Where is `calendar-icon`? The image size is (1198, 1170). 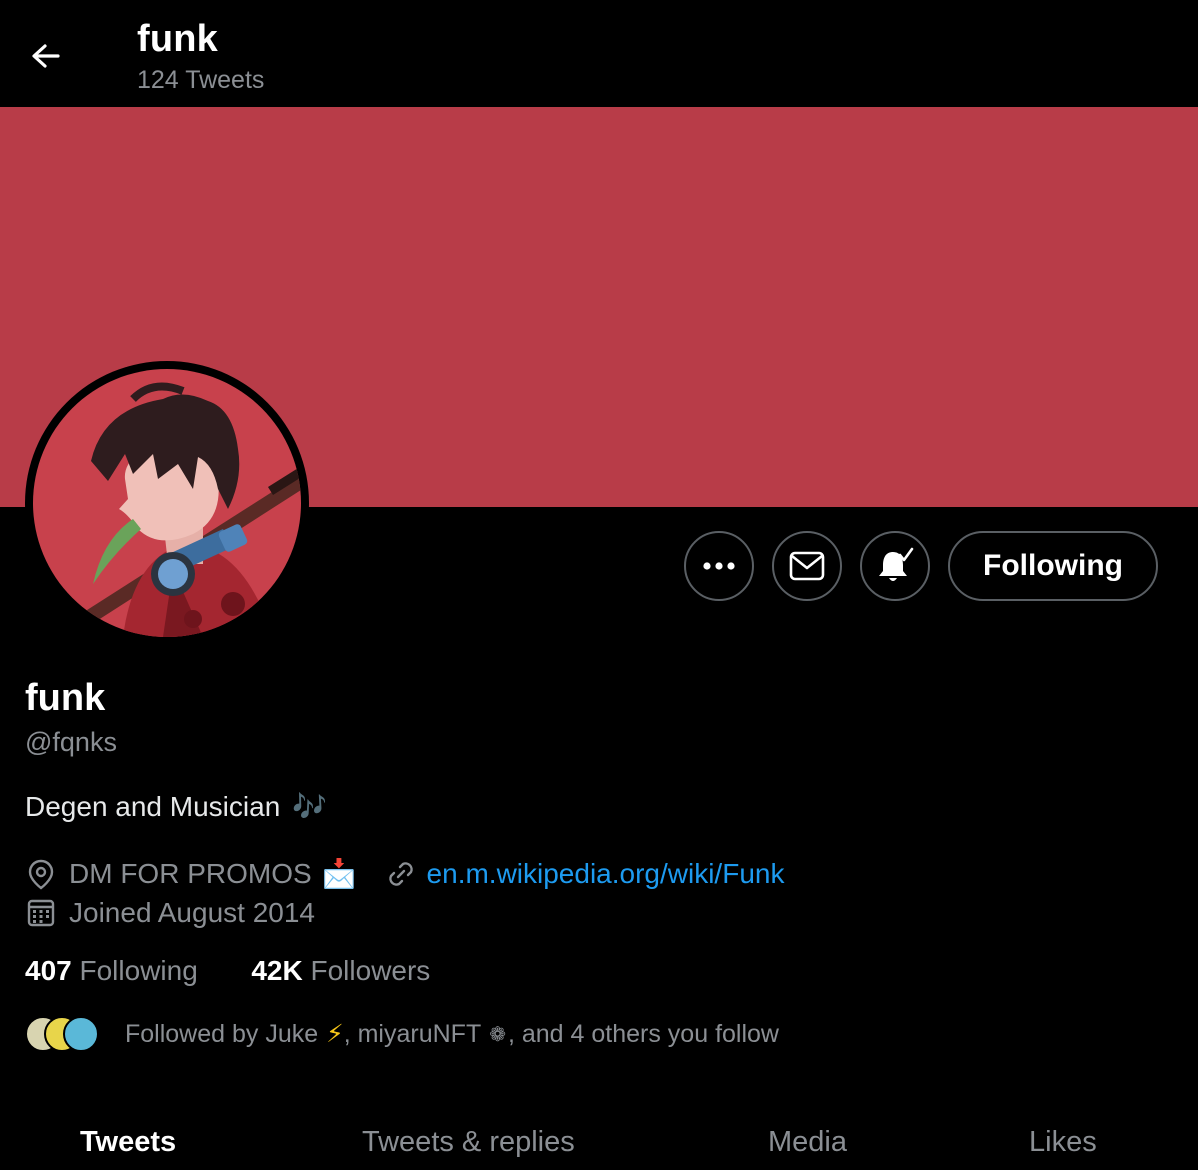
calendar-icon is located at coordinates (41, 913).